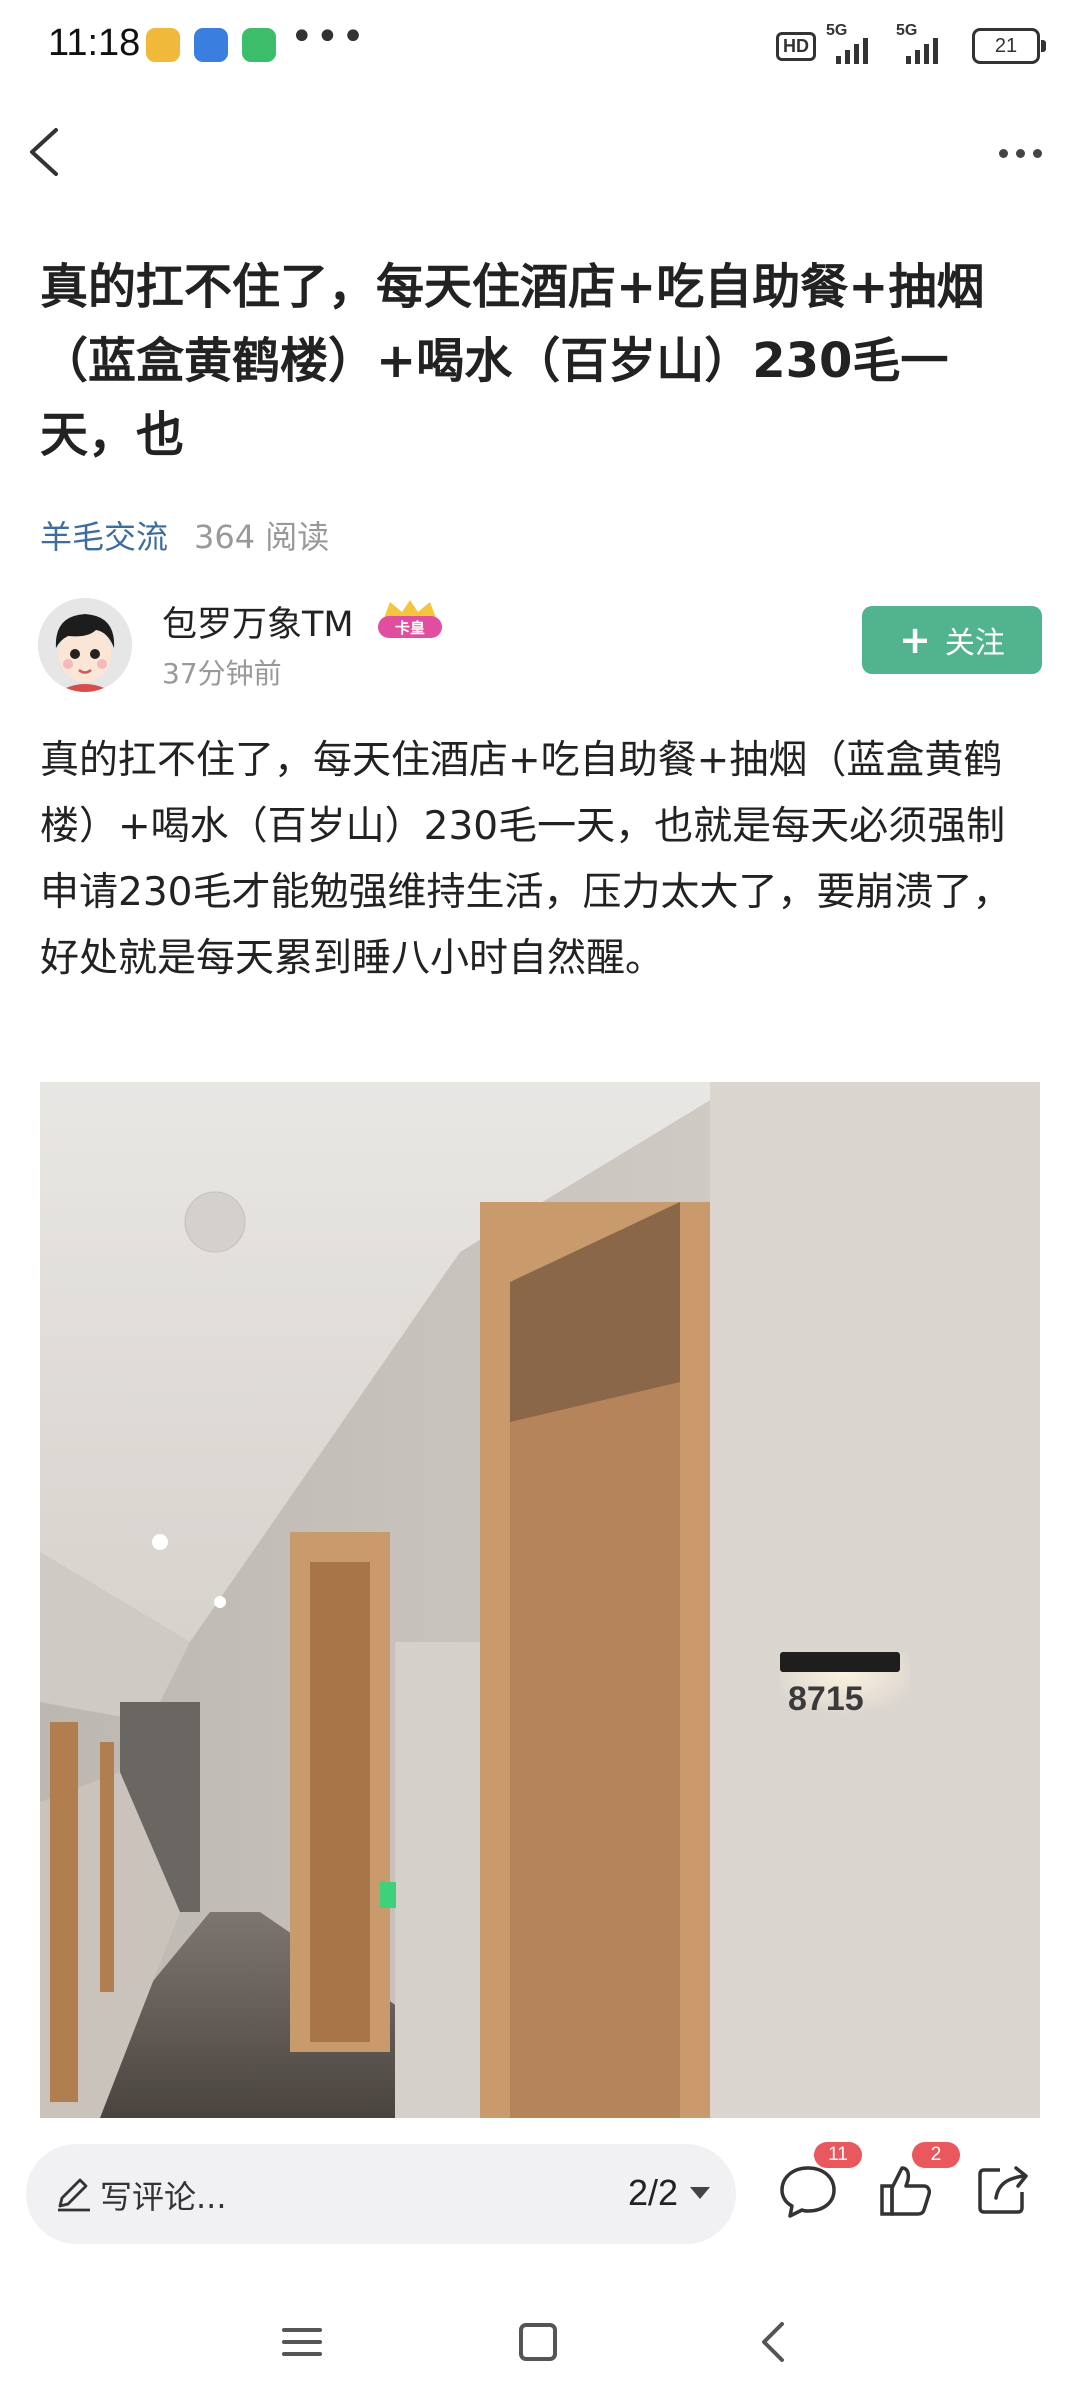 Image resolution: width=1080 pixels, height=2400 pixels. I want to click on hd-icon: HD, so click(796, 46).